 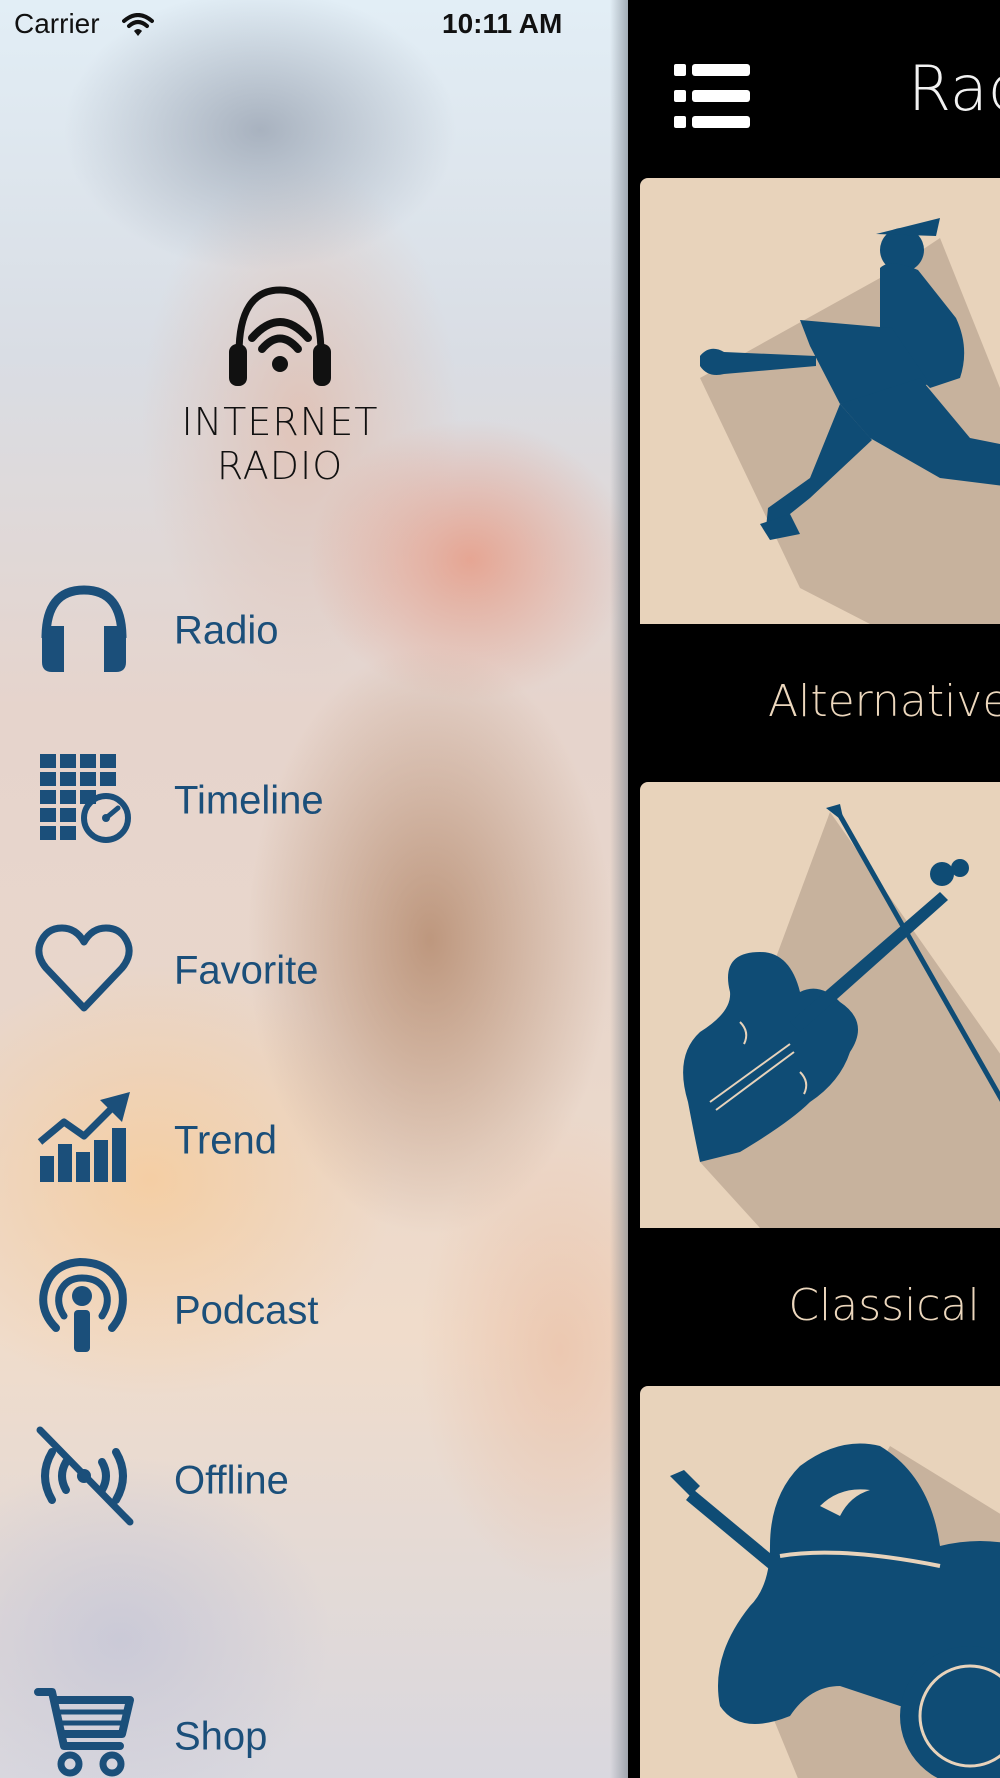 I want to click on menu-item-favorite: Favorite, so click(x=304, y=971).